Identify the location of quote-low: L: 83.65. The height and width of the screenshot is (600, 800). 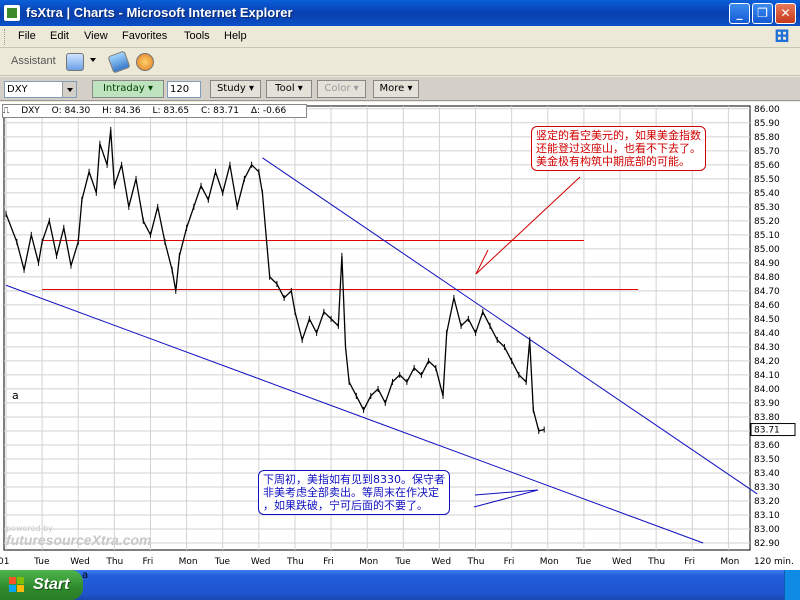
(171, 111).